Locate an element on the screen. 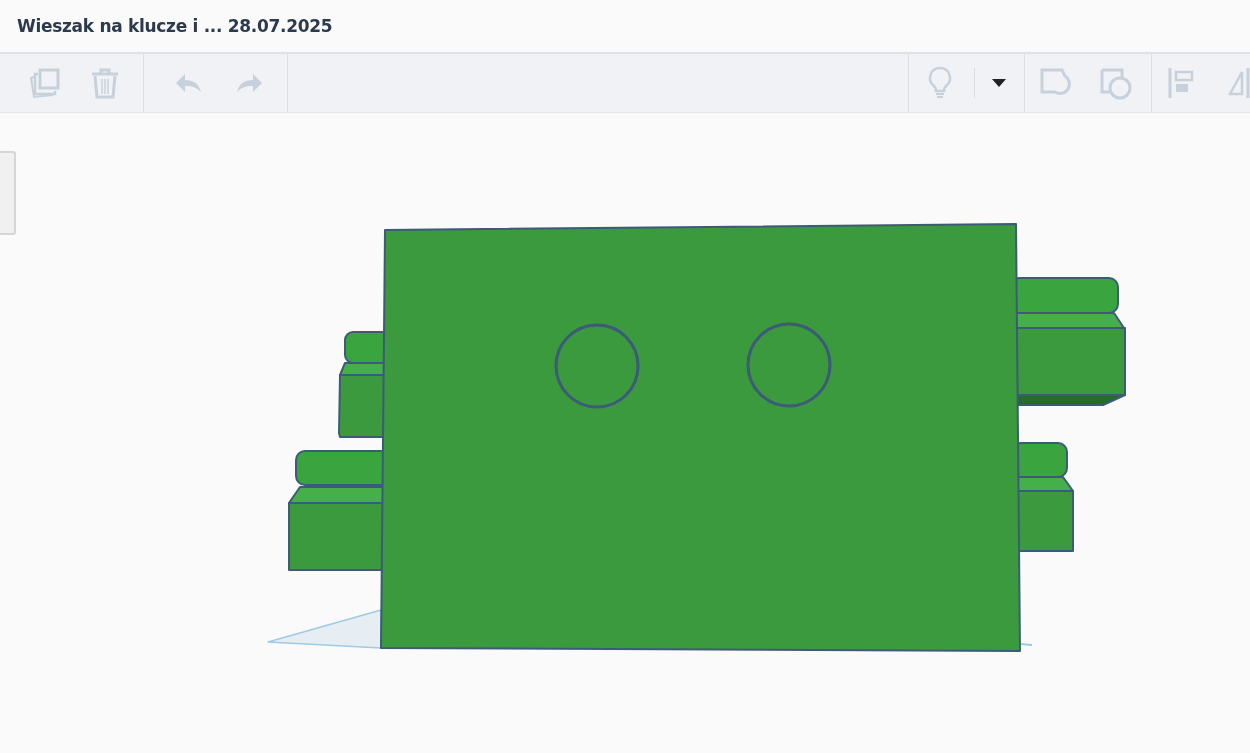 This screenshot has width=1250, height=753. window-title: Wieszak na klucze i ... 28.07.2025 is located at coordinates (175, 26).